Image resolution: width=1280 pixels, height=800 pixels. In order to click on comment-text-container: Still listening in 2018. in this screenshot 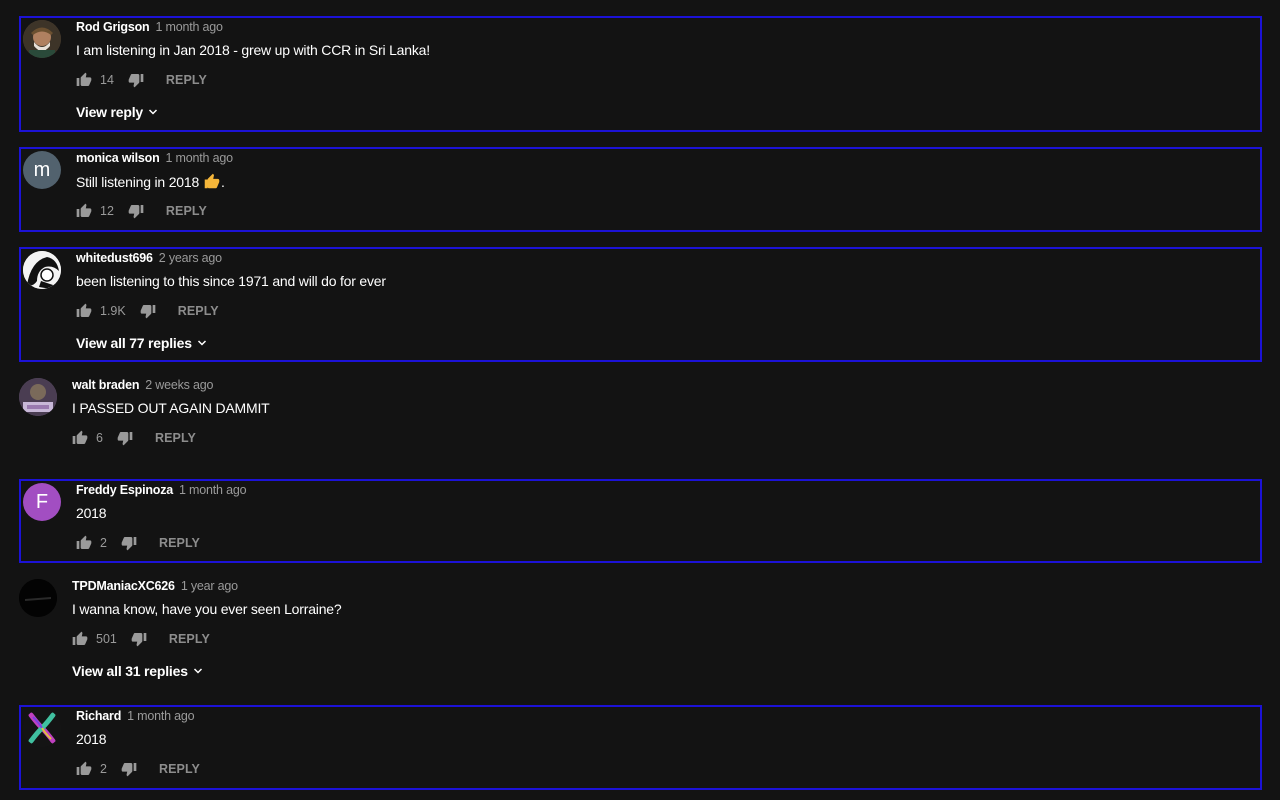, I will do `click(150, 182)`.